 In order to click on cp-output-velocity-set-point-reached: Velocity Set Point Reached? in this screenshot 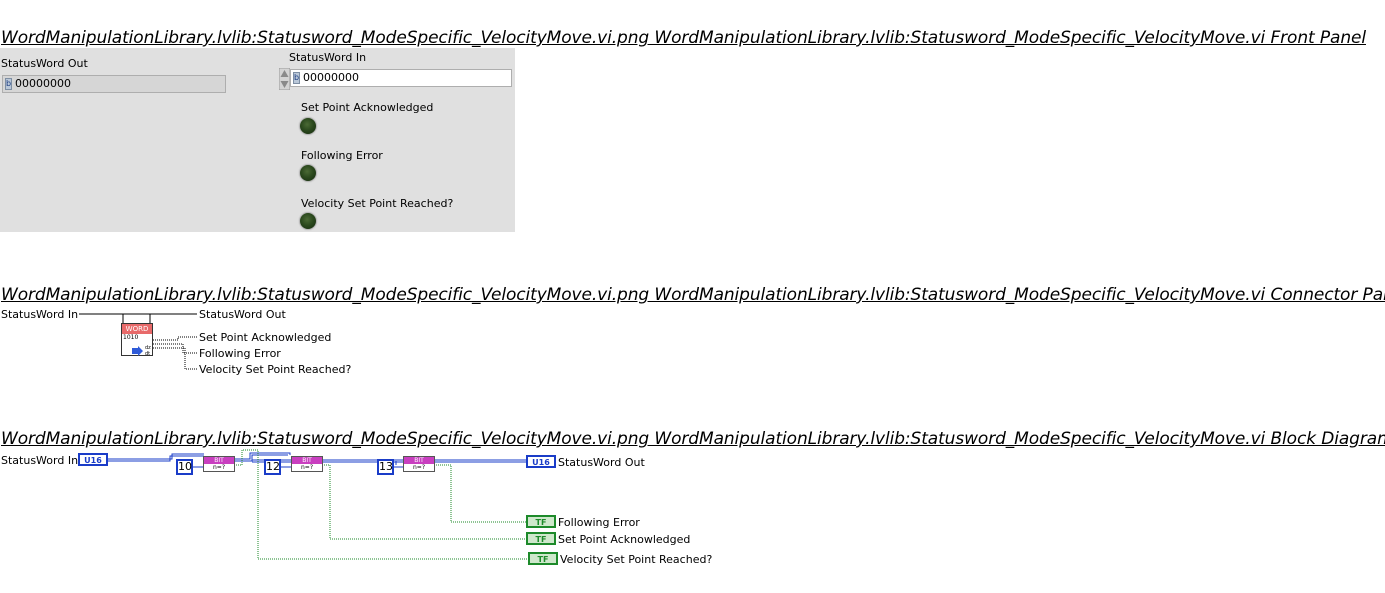, I will do `click(275, 369)`.